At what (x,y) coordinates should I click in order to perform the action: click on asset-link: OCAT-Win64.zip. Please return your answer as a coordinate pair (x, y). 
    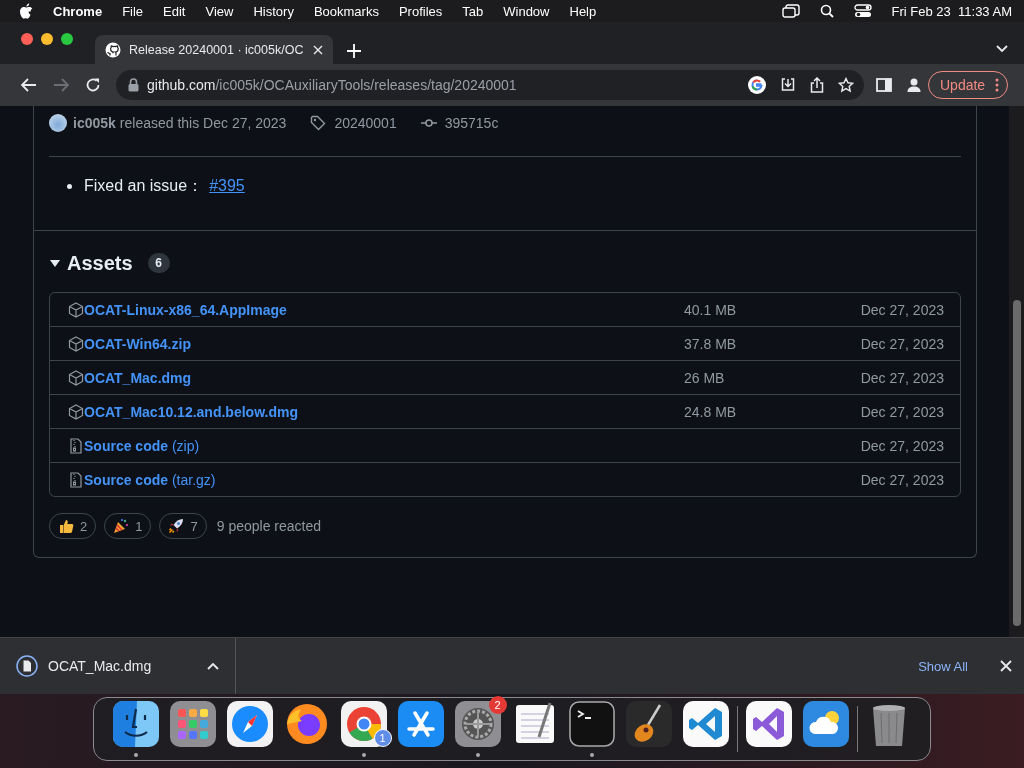
    Looking at the image, I should click on (137, 343).